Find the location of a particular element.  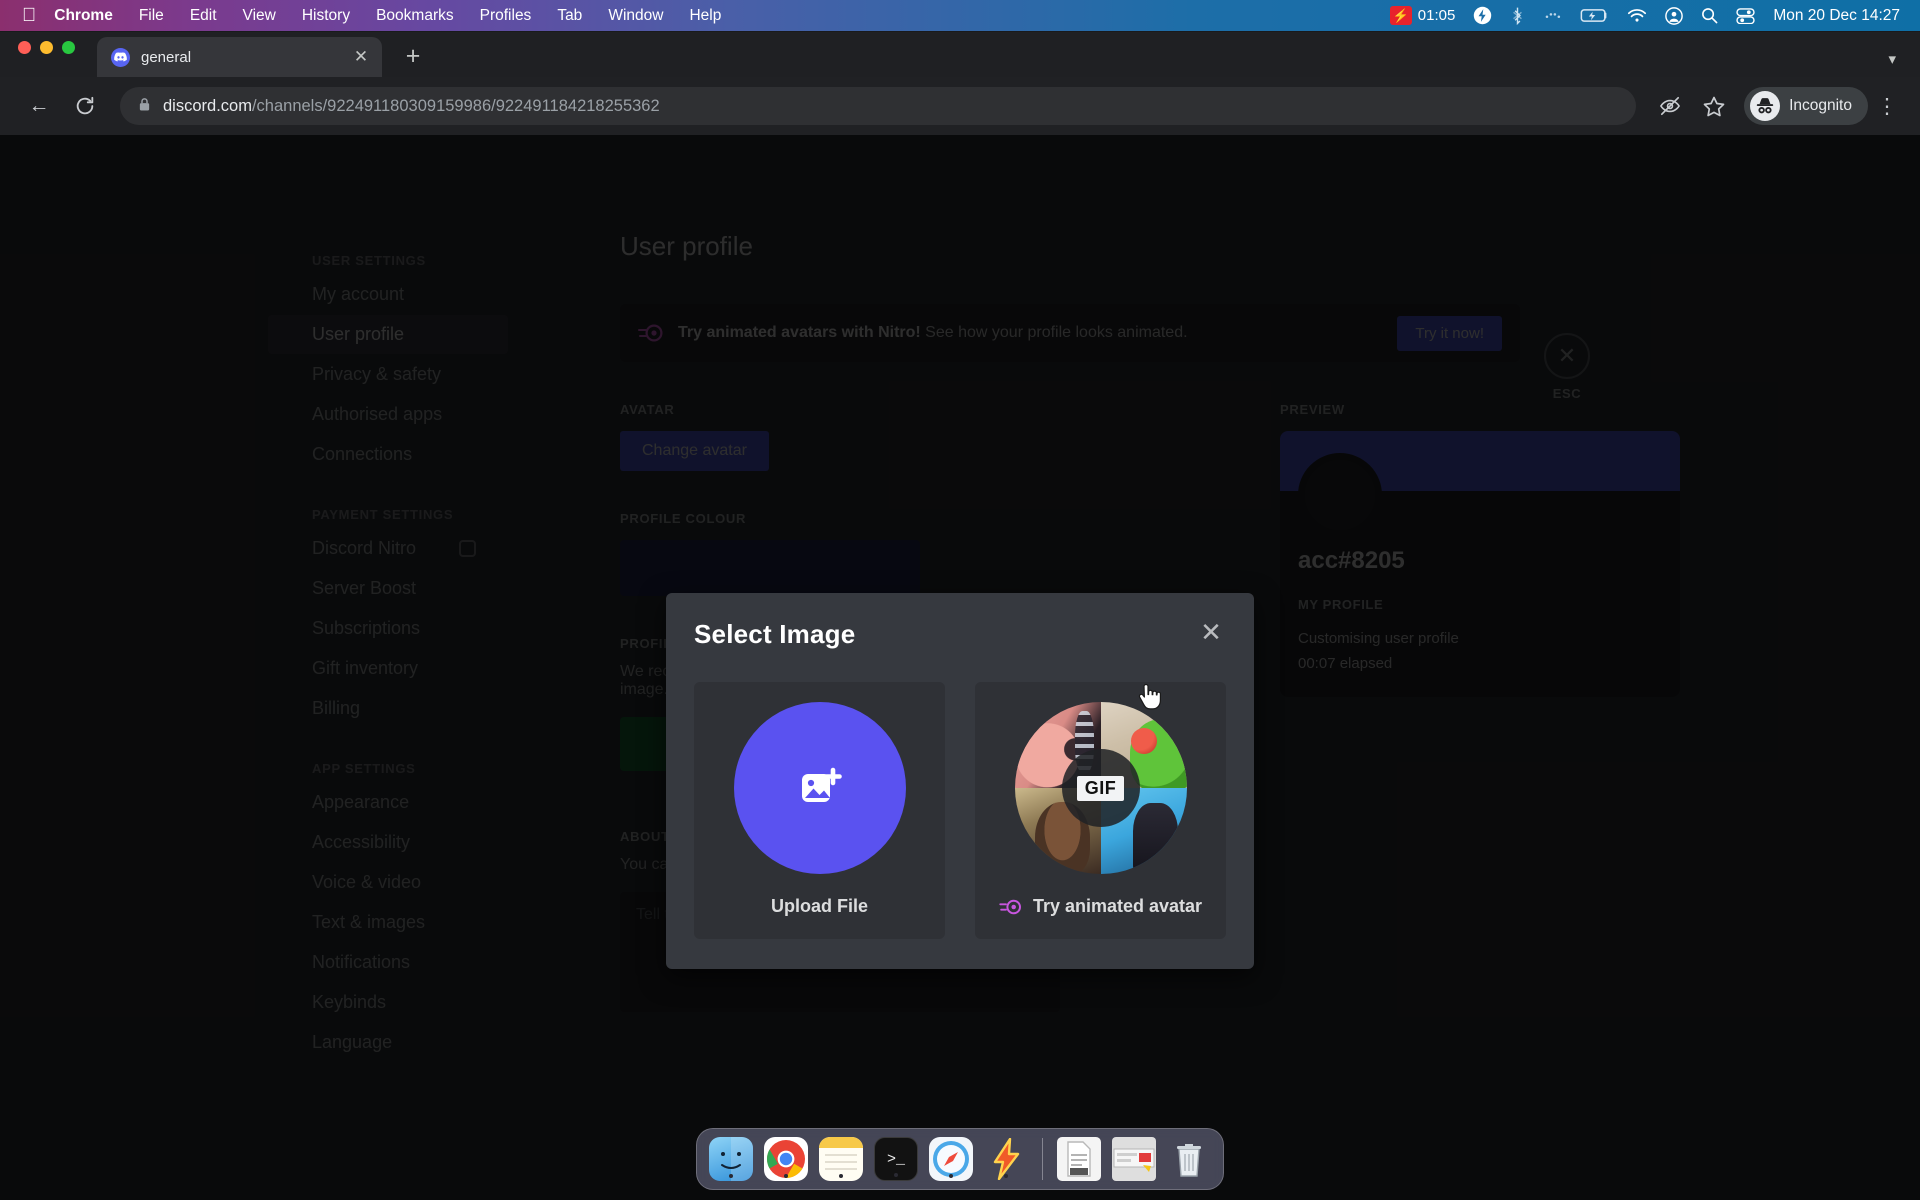

battery-charging-icon is located at coordinates (1594, 15).